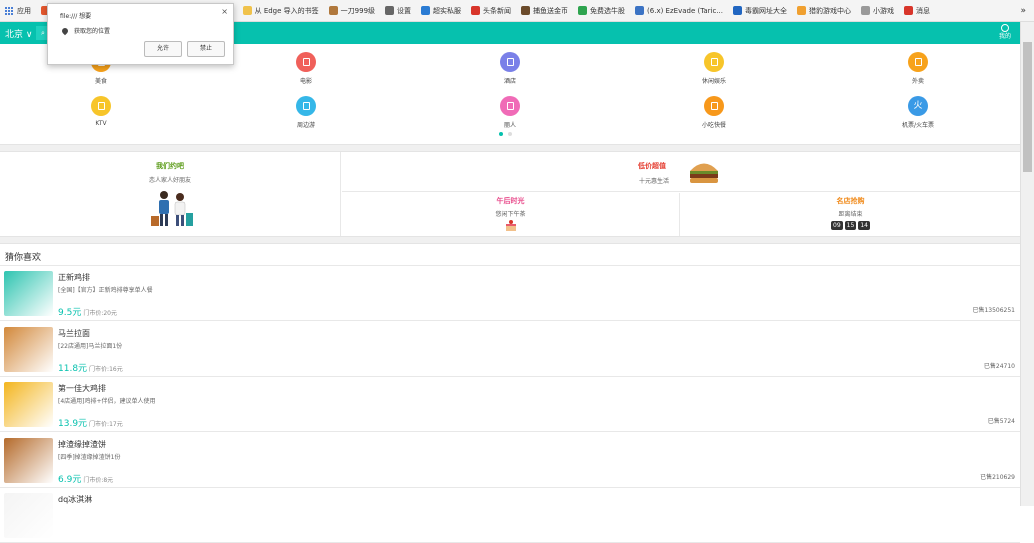 The height and width of the screenshot is (543, 1034). I want to click on page-scrollbar, so click(1027, 264).